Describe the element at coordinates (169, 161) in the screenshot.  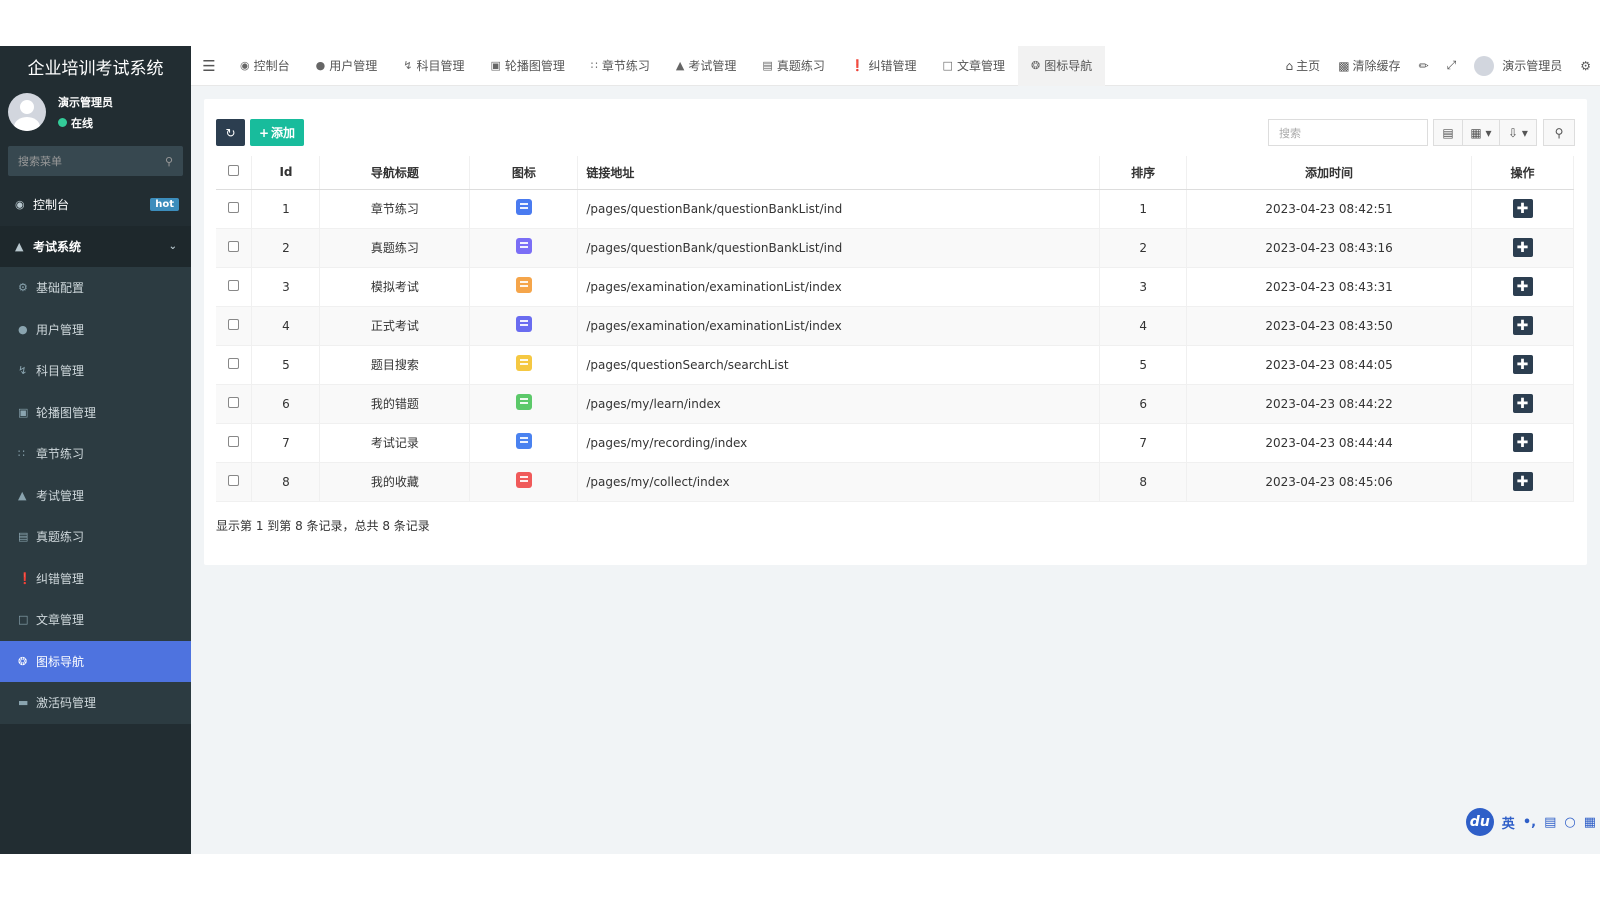
I see `search-icon: ⚲` at that location.